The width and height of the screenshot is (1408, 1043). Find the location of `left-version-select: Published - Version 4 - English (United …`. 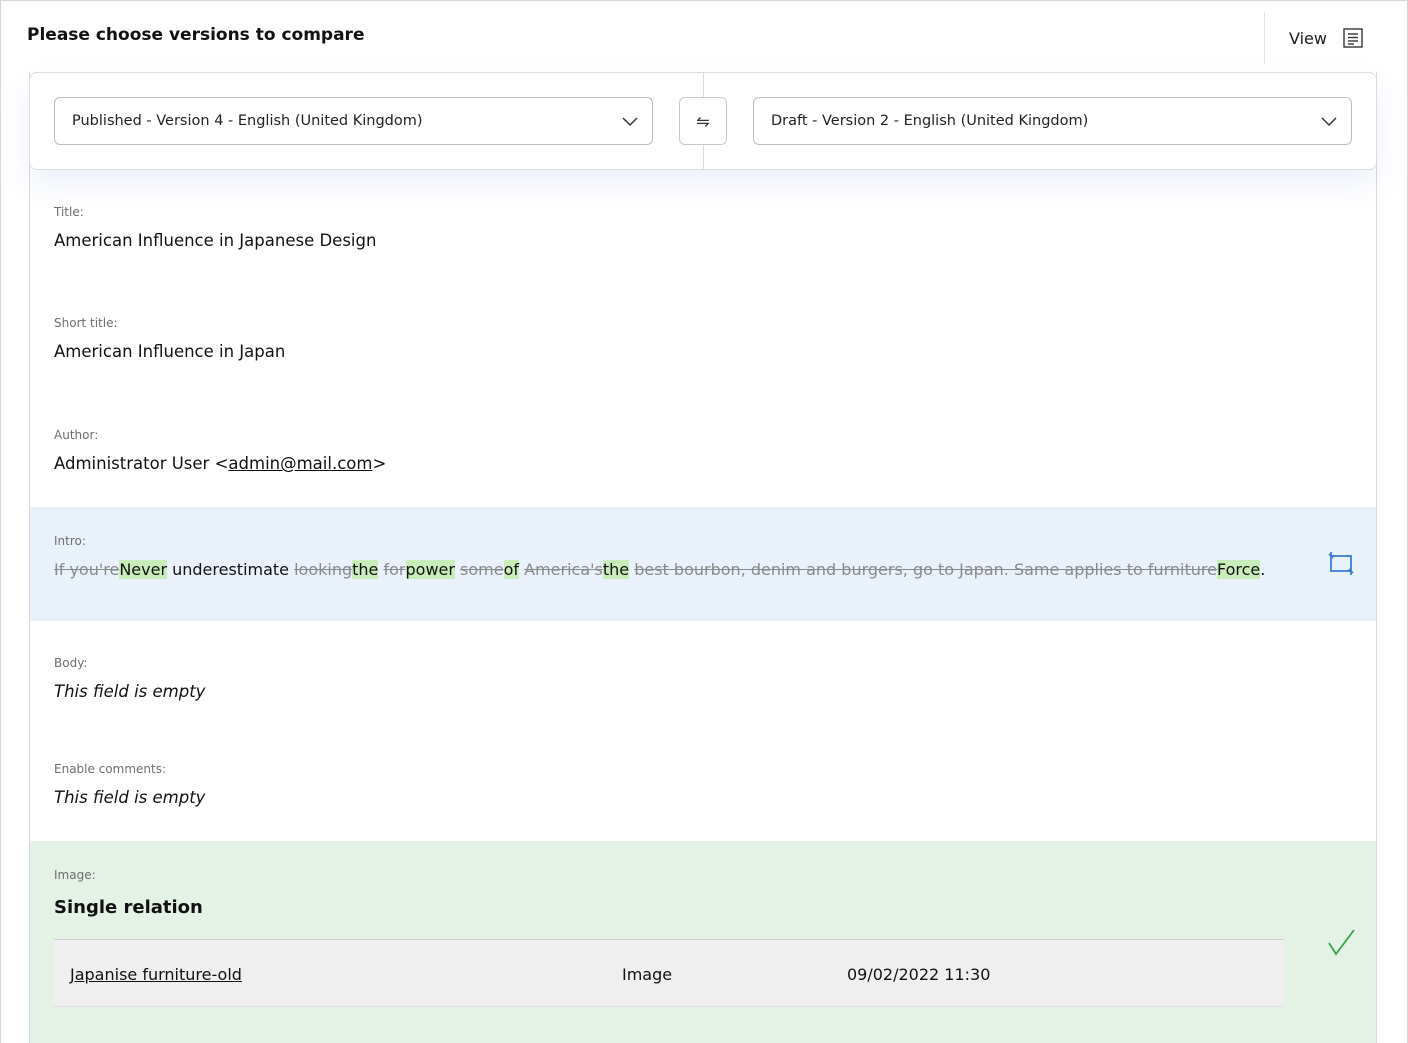

left-version-select: Published - Version 4 - English (United … is located at coordinates (353, 121).